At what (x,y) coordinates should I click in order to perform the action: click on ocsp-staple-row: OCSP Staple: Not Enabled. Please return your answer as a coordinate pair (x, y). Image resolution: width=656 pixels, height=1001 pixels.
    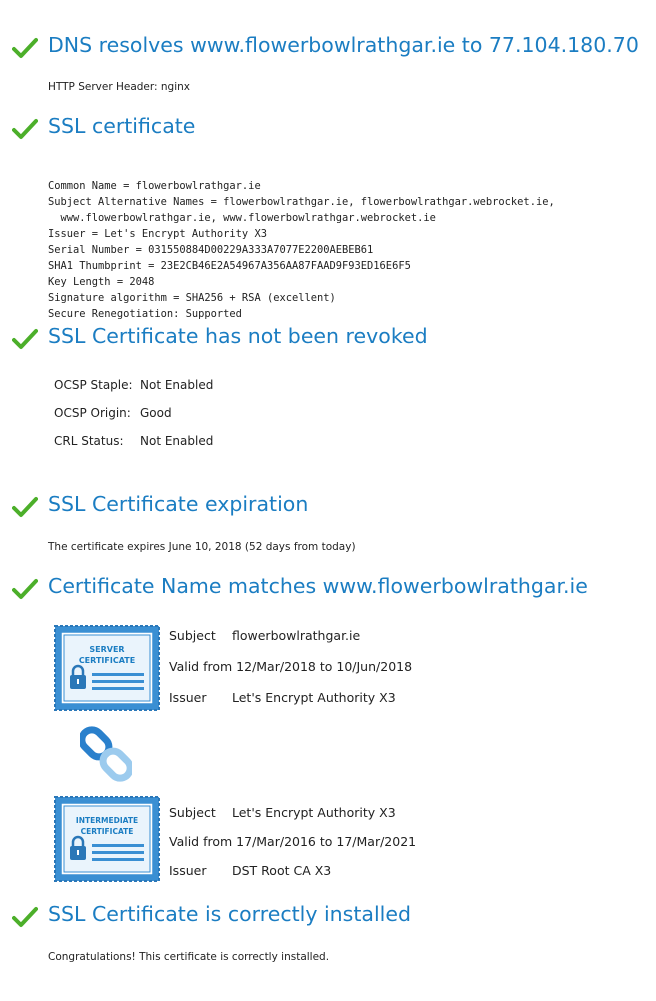
    Looking at the image, I should click on (133, 385).